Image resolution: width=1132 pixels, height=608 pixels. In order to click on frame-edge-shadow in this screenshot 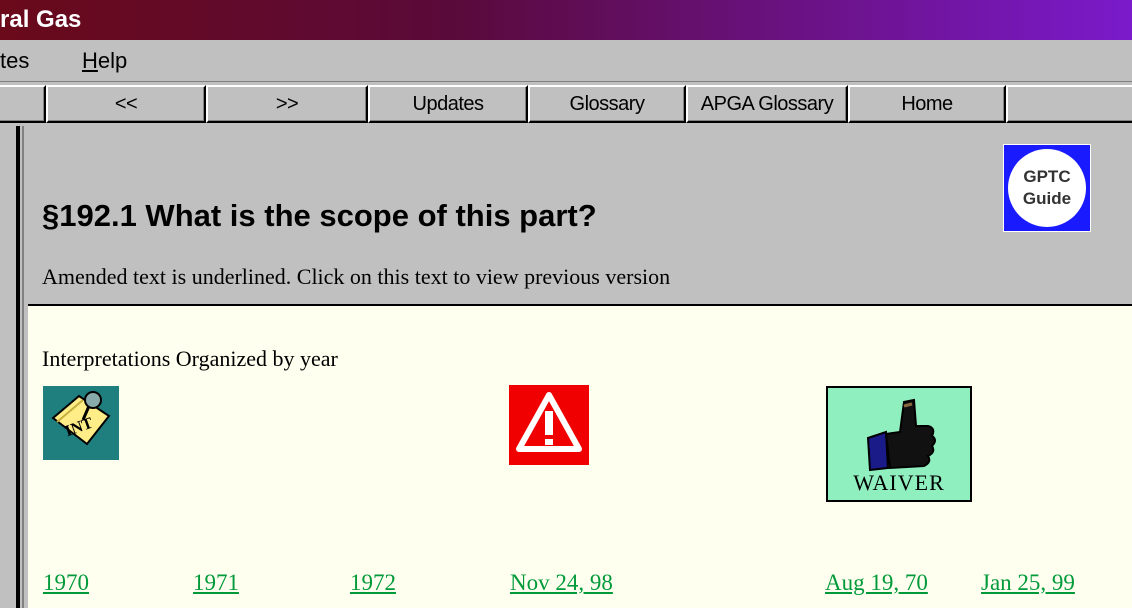, I will do `click(23, 367)`.